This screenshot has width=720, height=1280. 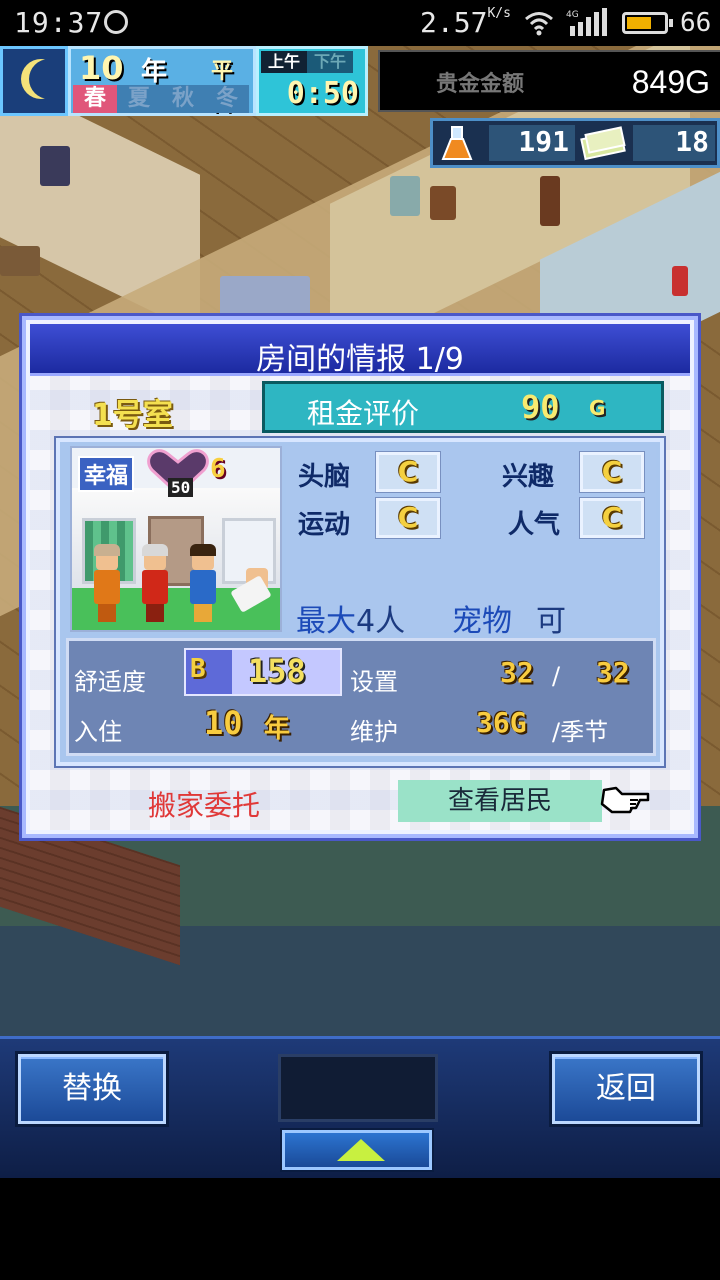 I want to click on attr-grade-sports: C, so click(x=408, y=518).